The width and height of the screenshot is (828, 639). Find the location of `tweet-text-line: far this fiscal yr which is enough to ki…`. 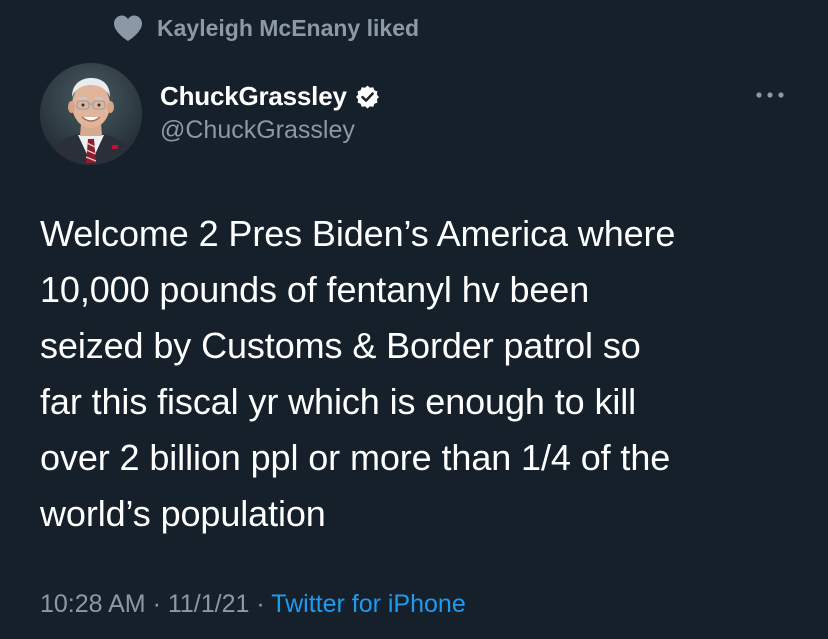

tweet-text-line: far this fiscal yr which is enough to ki… is located at coordinates (338, 401).